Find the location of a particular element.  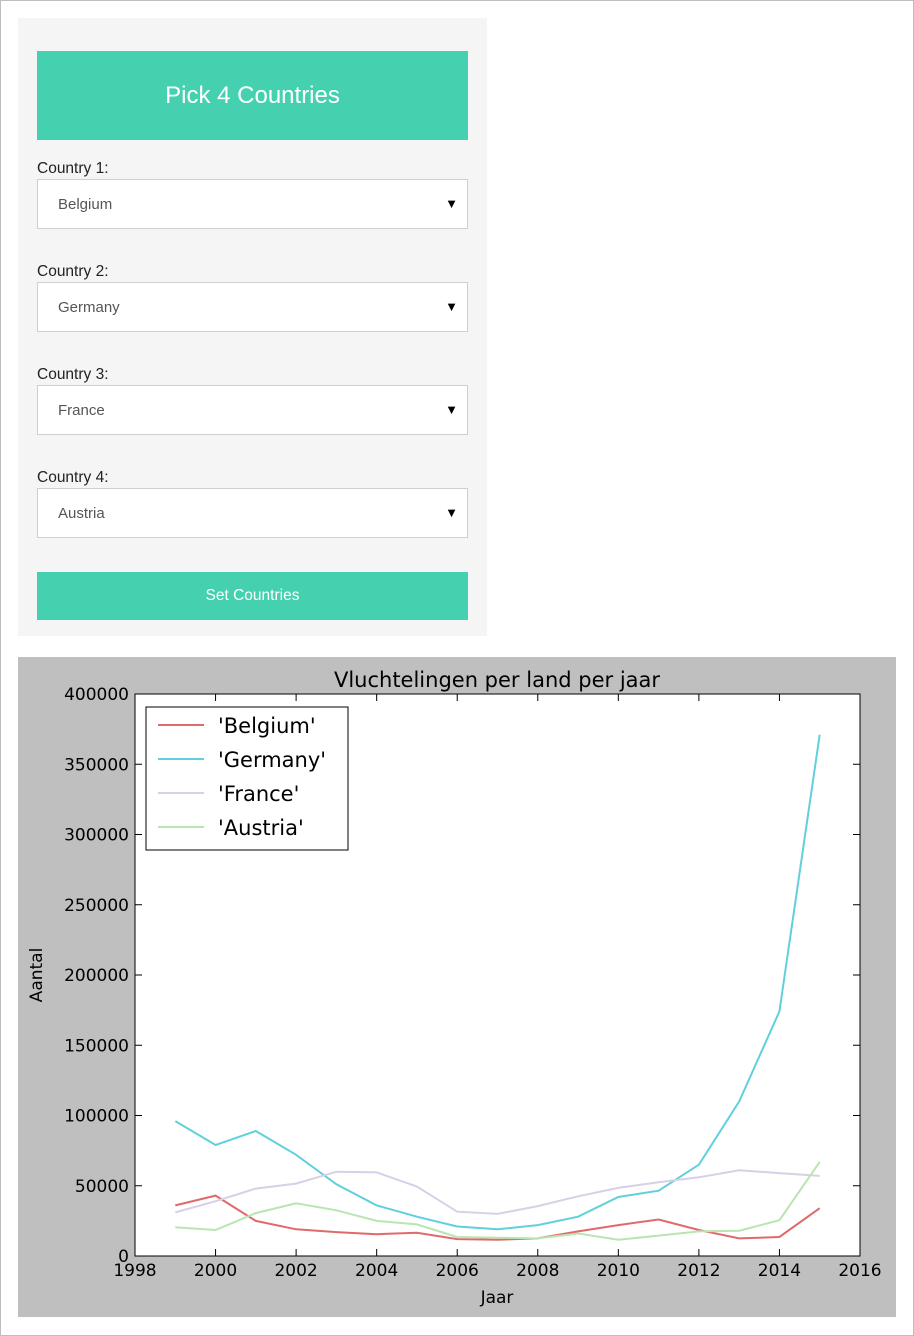

legend-label: 'Austria' is located at coordinates (261, 828).